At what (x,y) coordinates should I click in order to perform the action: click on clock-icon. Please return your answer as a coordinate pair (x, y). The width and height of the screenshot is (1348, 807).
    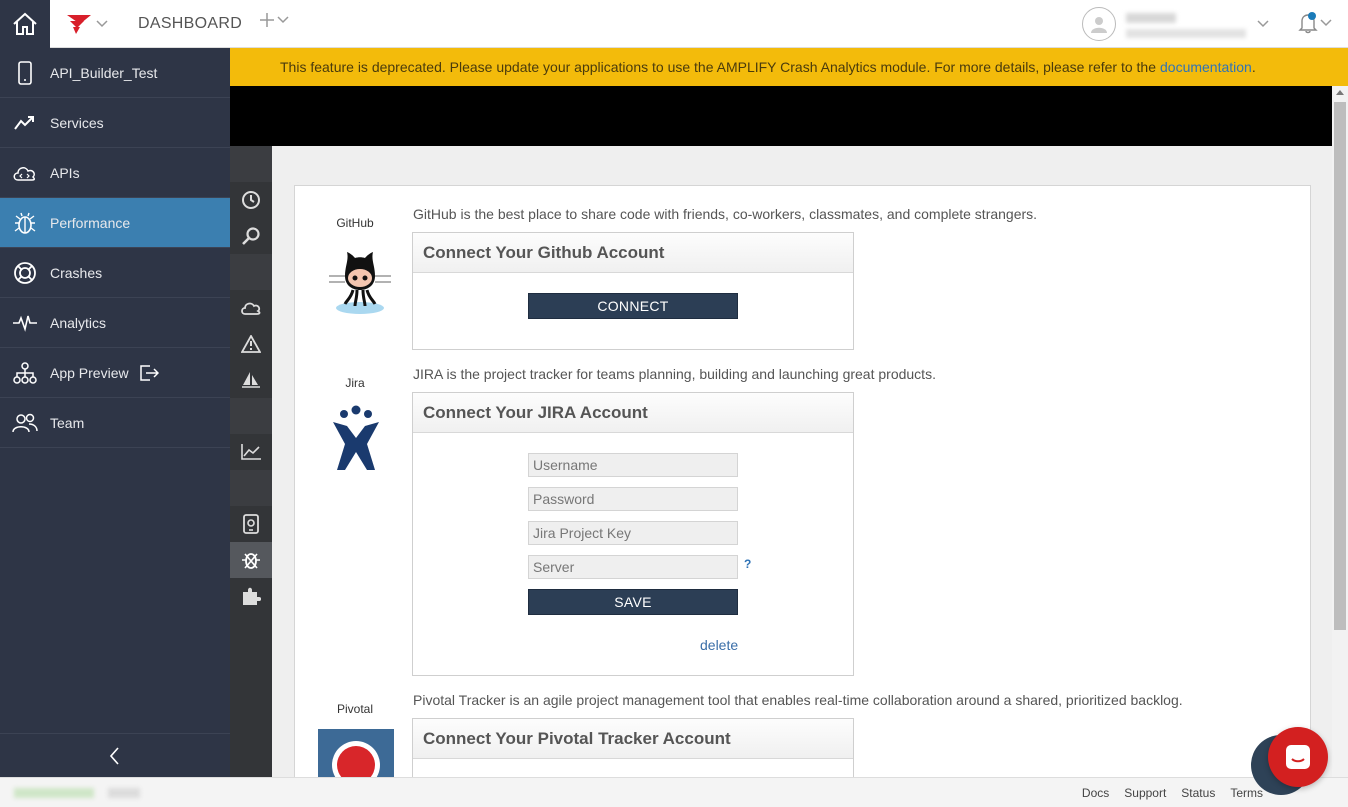
    Looking at the image, I should click on (251, 200).